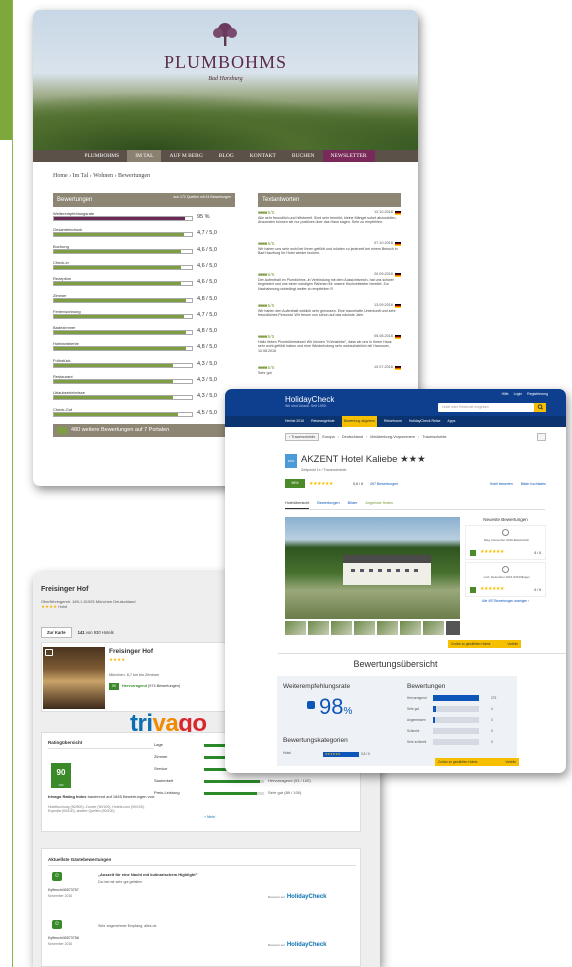 Image resolution: width=572 pixels, height=967 pixels. What do you see at coordinates (434, 437) in the screenshot?
I see `breadcrumb-item: Trauerscheide` at bounding box center [434, 437].